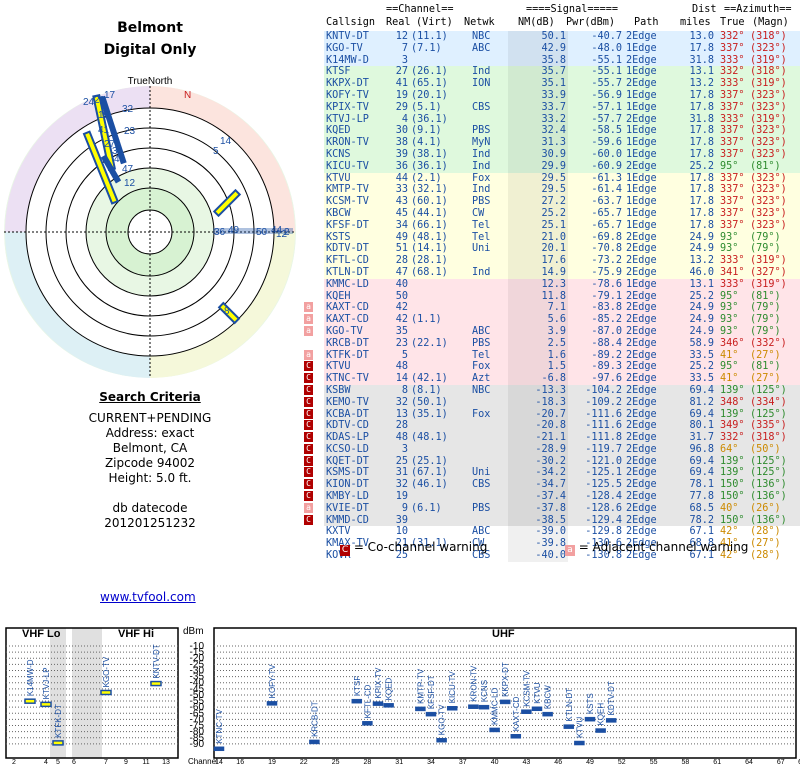  Describe the element at coordinates (553, 60) in the screenshot. I see `noise-margin-cell: 35.8` at that location.